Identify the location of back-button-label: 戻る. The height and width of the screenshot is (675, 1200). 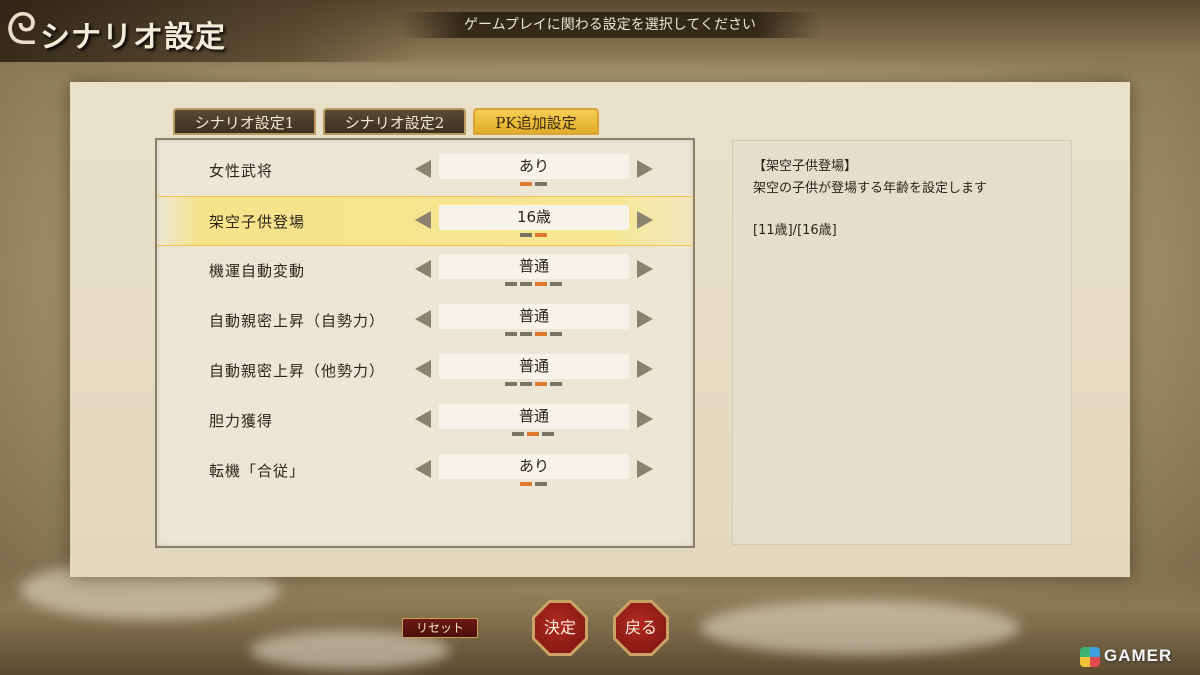
(641, 628).